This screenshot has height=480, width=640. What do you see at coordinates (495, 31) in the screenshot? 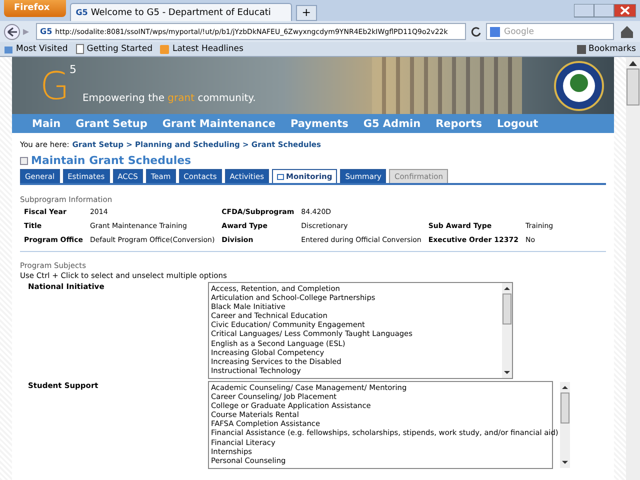
I see `search-engine-icon` at bounding box center [495, 31].